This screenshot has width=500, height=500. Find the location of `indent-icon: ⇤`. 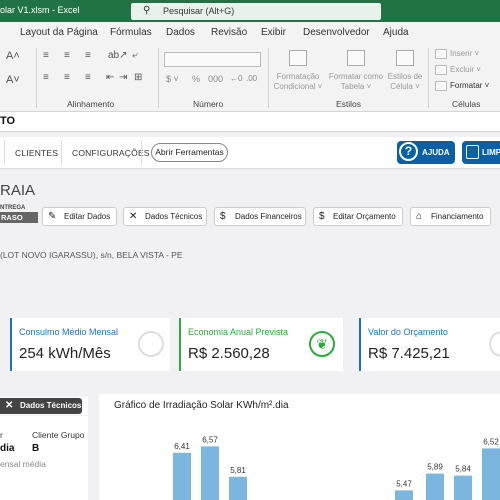

indent-icon: ⇤ is located at coordinates (110, 77).